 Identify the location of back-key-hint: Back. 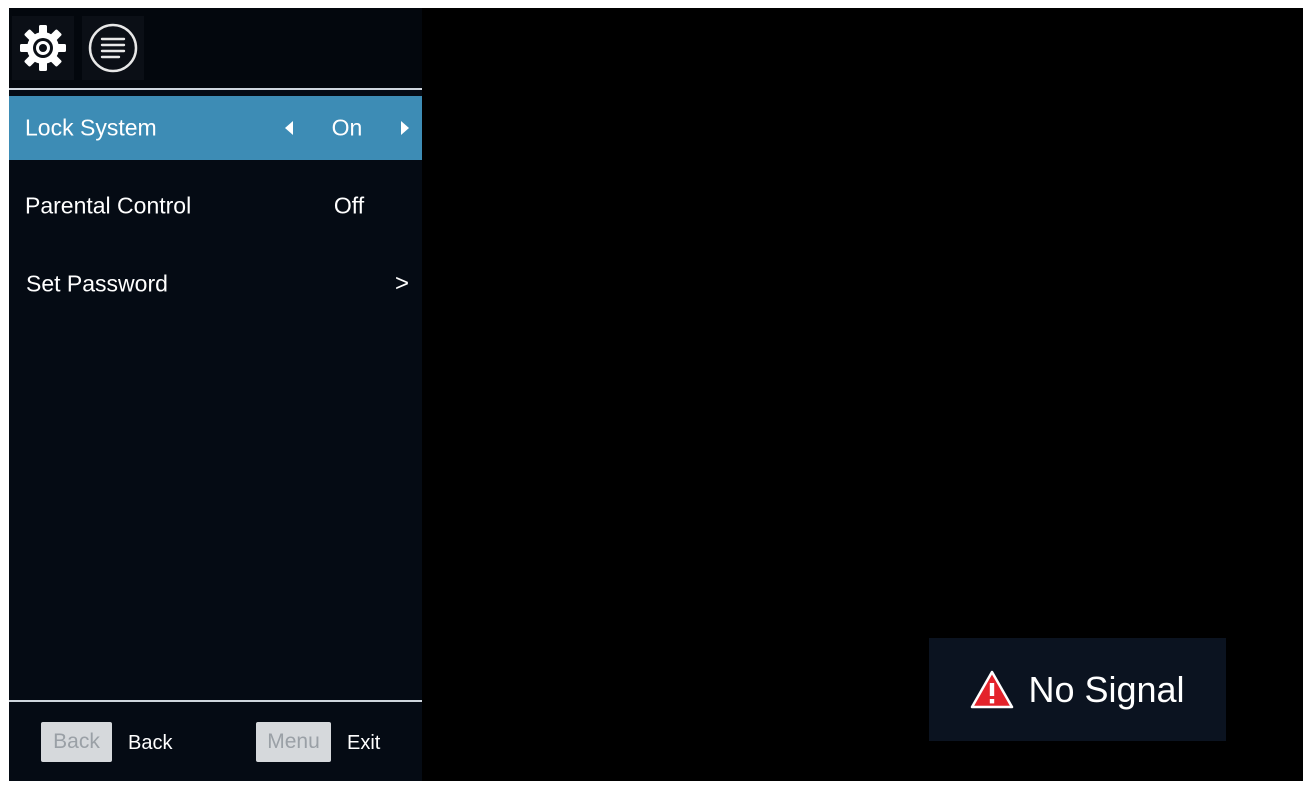
(150, 743).